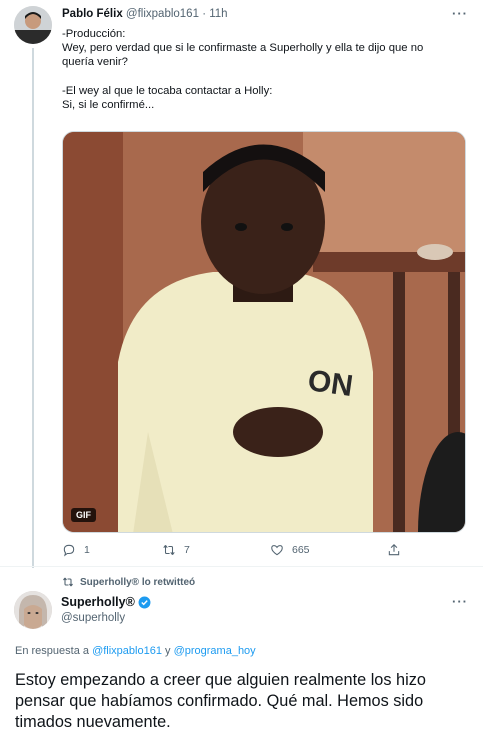 The image size is (483, 749). Describe the element at coordinates (187, 550) in the screenshot. I see `retweet-count: 7` at that location.